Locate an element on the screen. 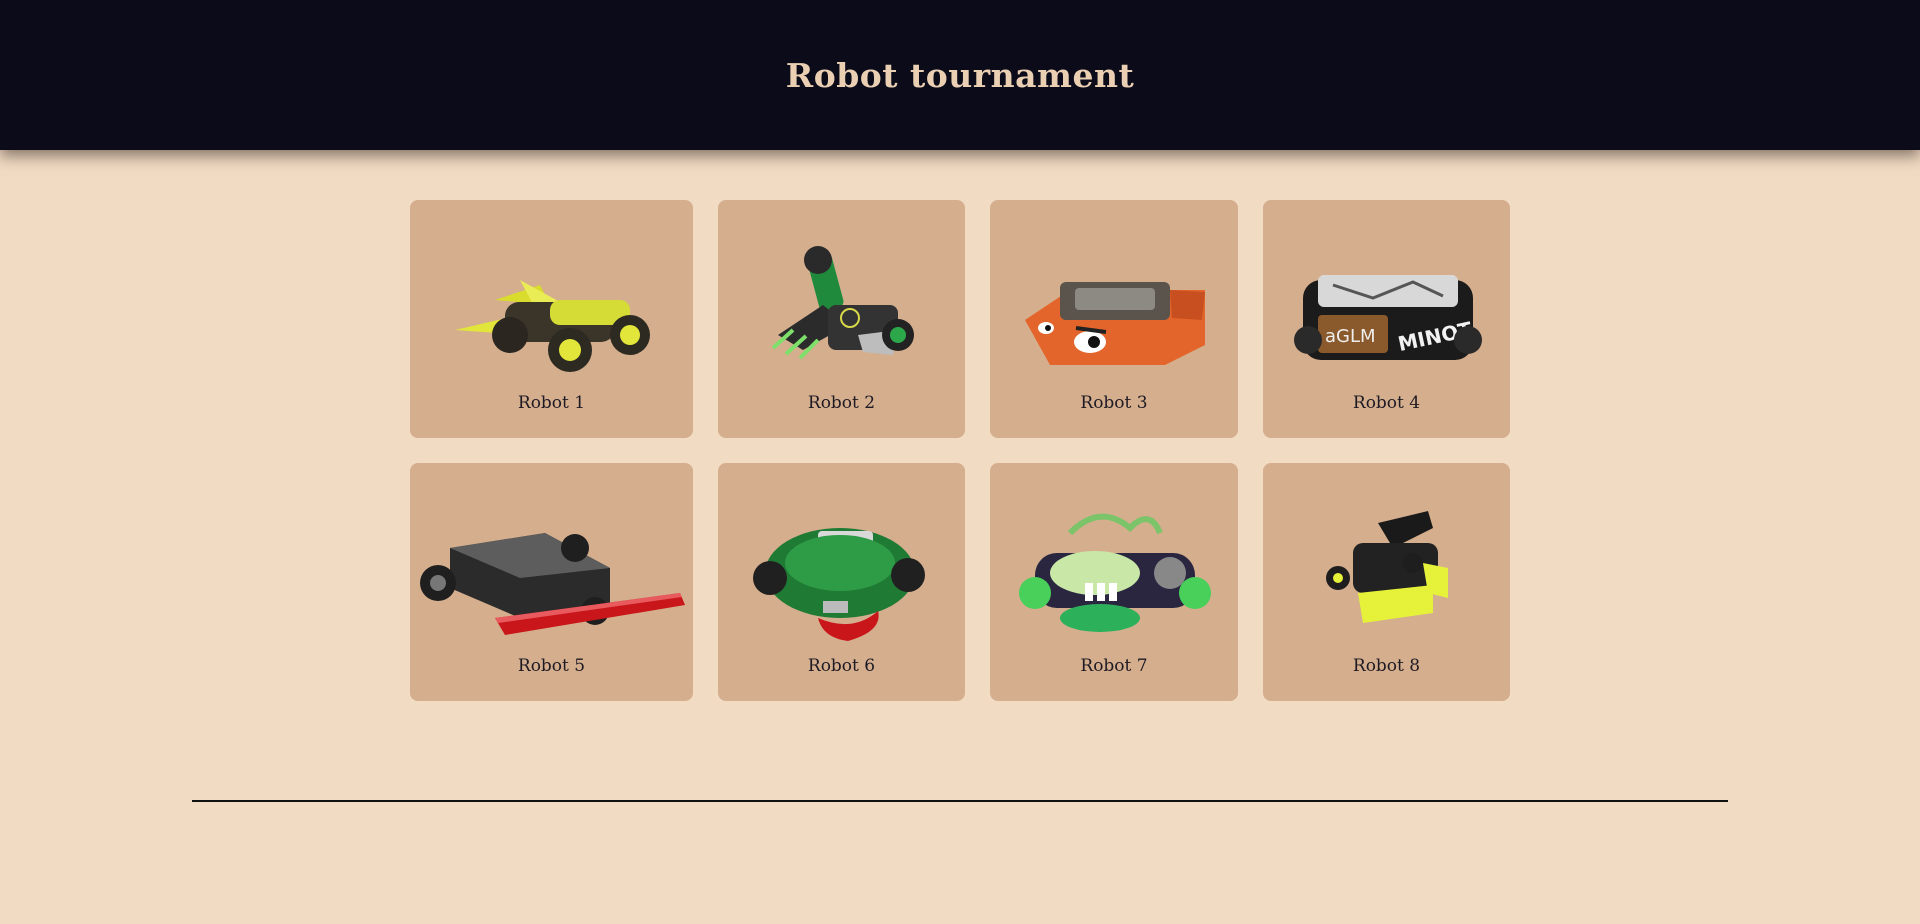  robot-3-image is located at coordinates (1114, 305).